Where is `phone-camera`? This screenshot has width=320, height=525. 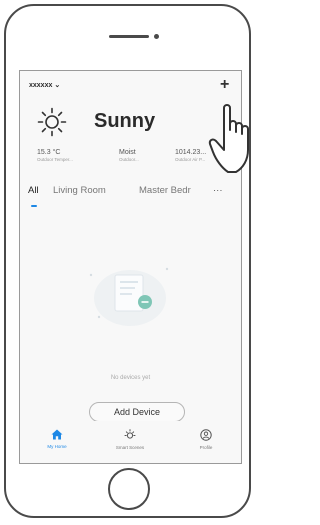 phone-camera is located at coordinates (156, 36).